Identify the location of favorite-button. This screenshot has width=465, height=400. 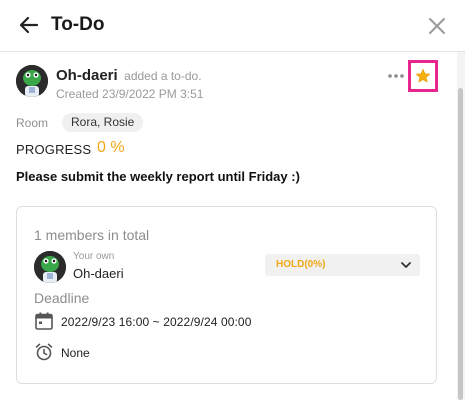
(423, 76).